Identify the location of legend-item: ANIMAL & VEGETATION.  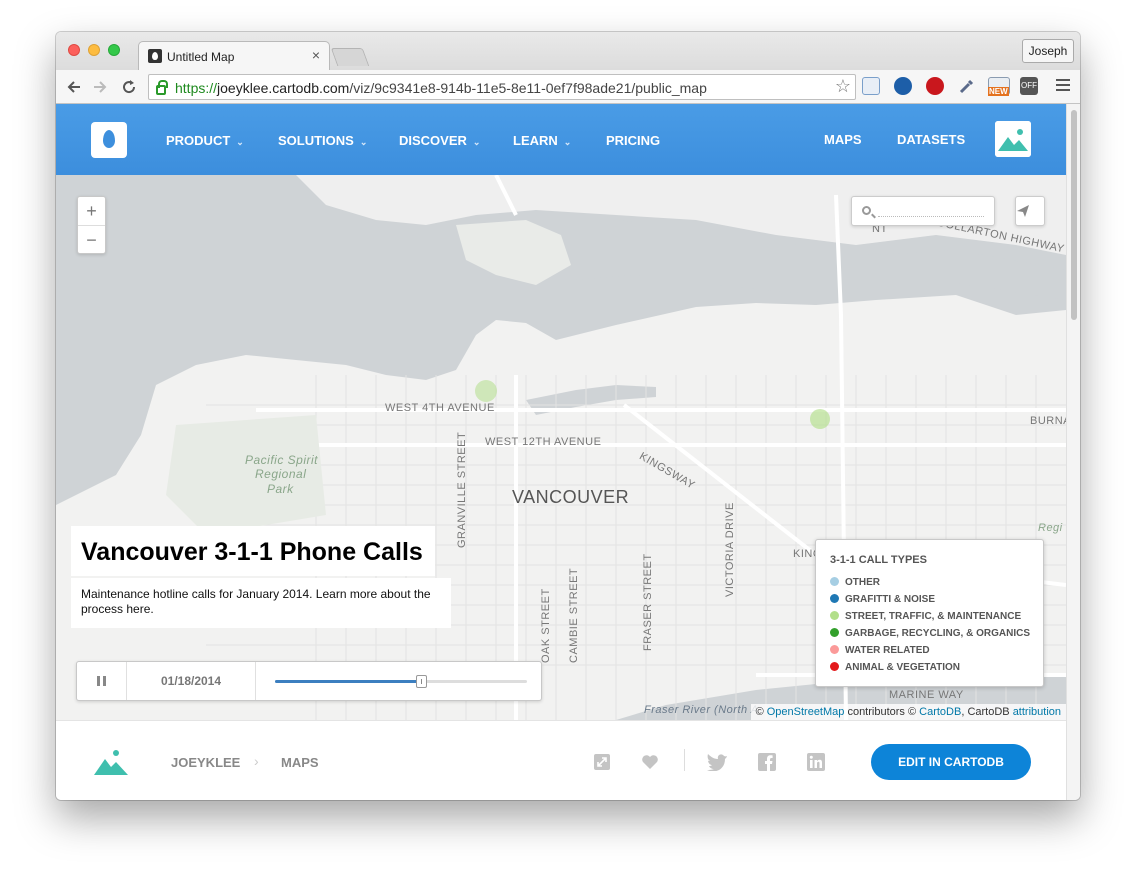
(895, 669).